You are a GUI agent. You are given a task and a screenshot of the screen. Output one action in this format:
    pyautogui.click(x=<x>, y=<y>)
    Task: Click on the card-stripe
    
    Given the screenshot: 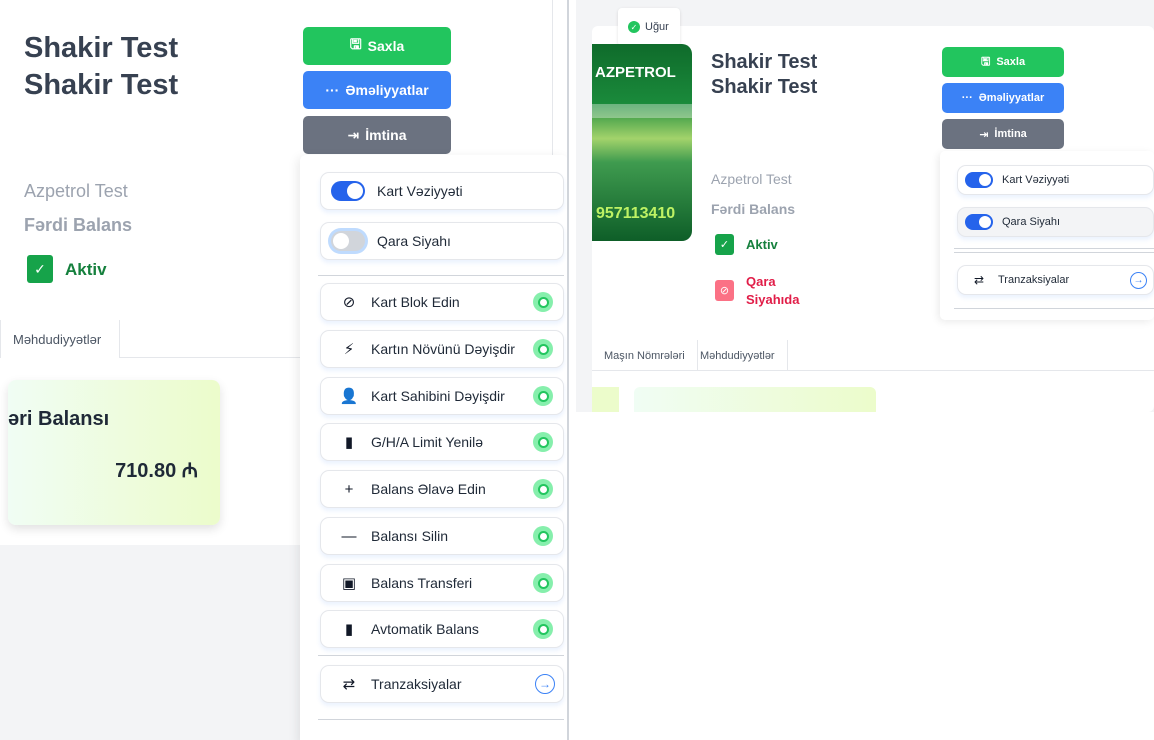 What is the action you would take?
    pyautogui.click(x=642, y=111)
    